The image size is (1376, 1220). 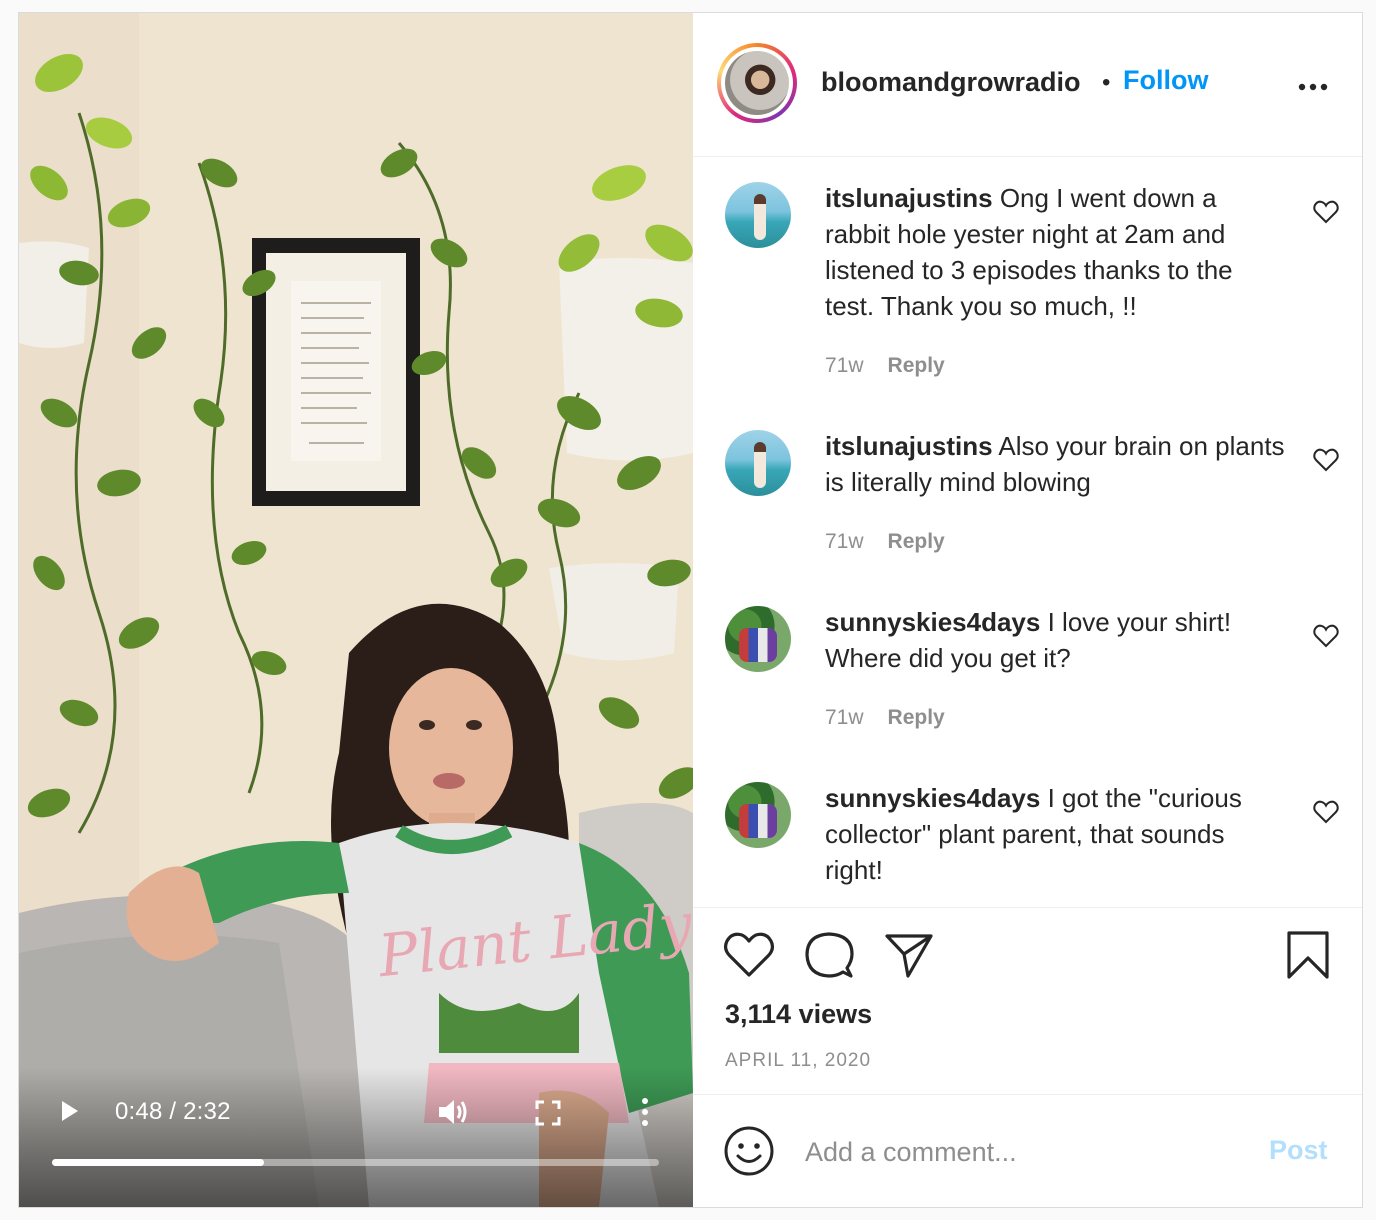 I want to click on author-avatar, so click(x=757, y=83).